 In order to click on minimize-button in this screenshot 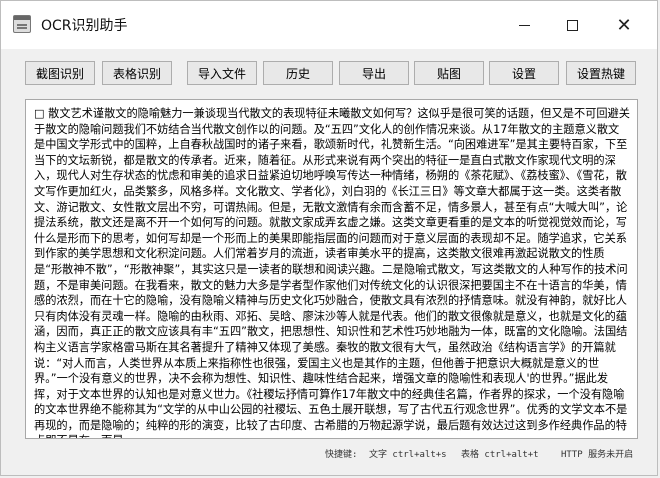, I will do `click(524, 25)`.